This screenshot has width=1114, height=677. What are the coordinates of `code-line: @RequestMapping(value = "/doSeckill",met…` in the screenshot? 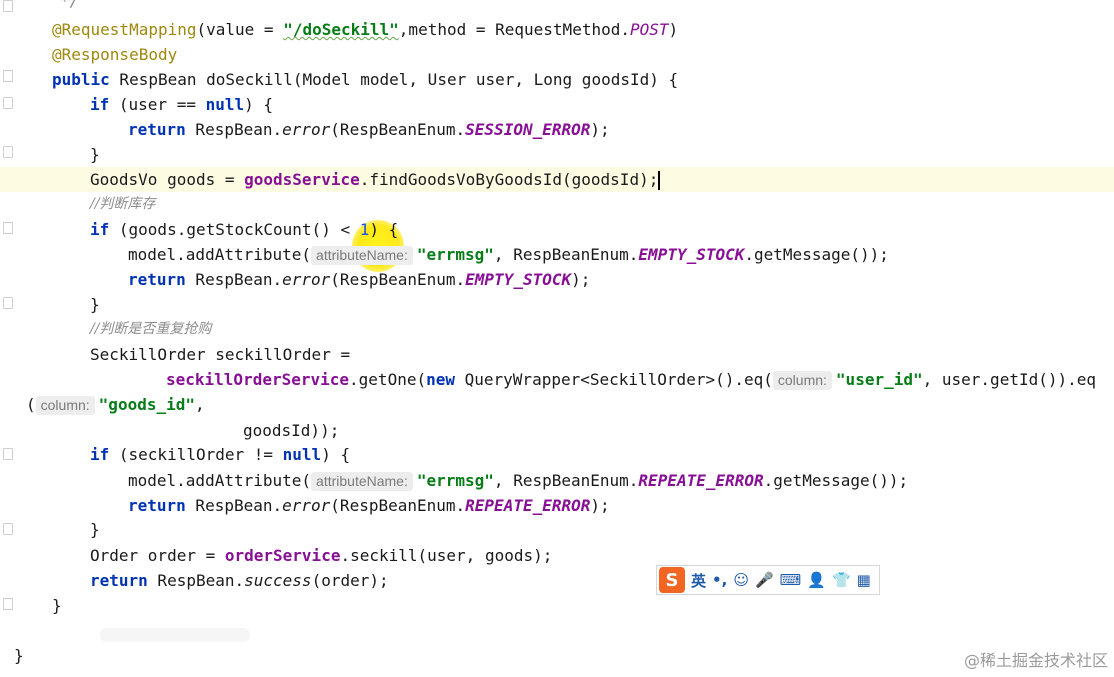 It's located at (365, 29).